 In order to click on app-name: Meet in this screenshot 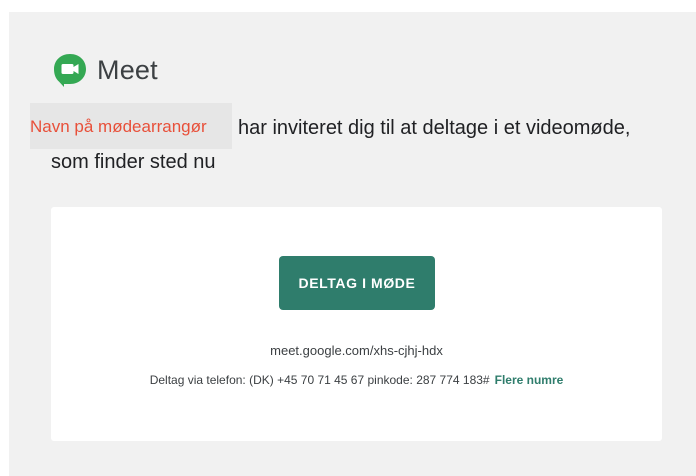, I will do `click(127, 69)`.